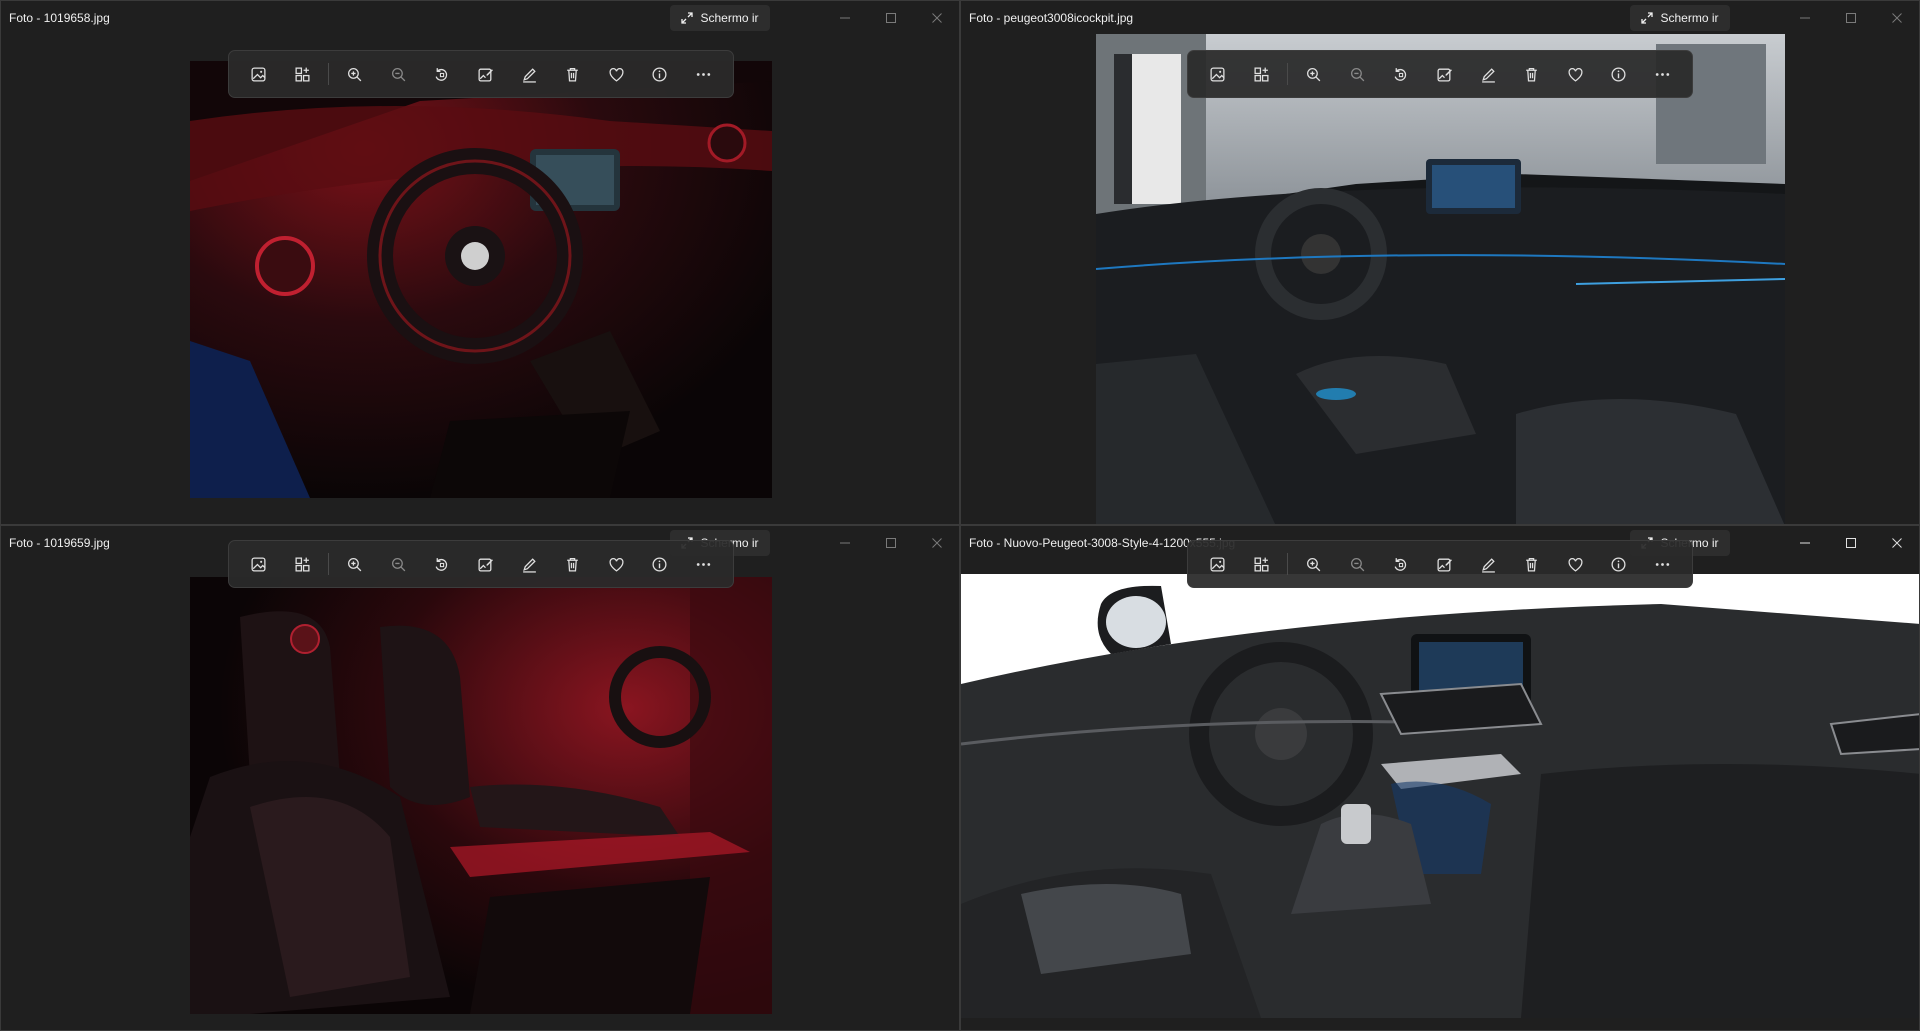 Image resolution: width=1920 pixels, height=1031 pixels. Describe the element at coordinates (59, 18) in the screenshot. I see `window-title: Foto - 1019658.jpg` at that location.